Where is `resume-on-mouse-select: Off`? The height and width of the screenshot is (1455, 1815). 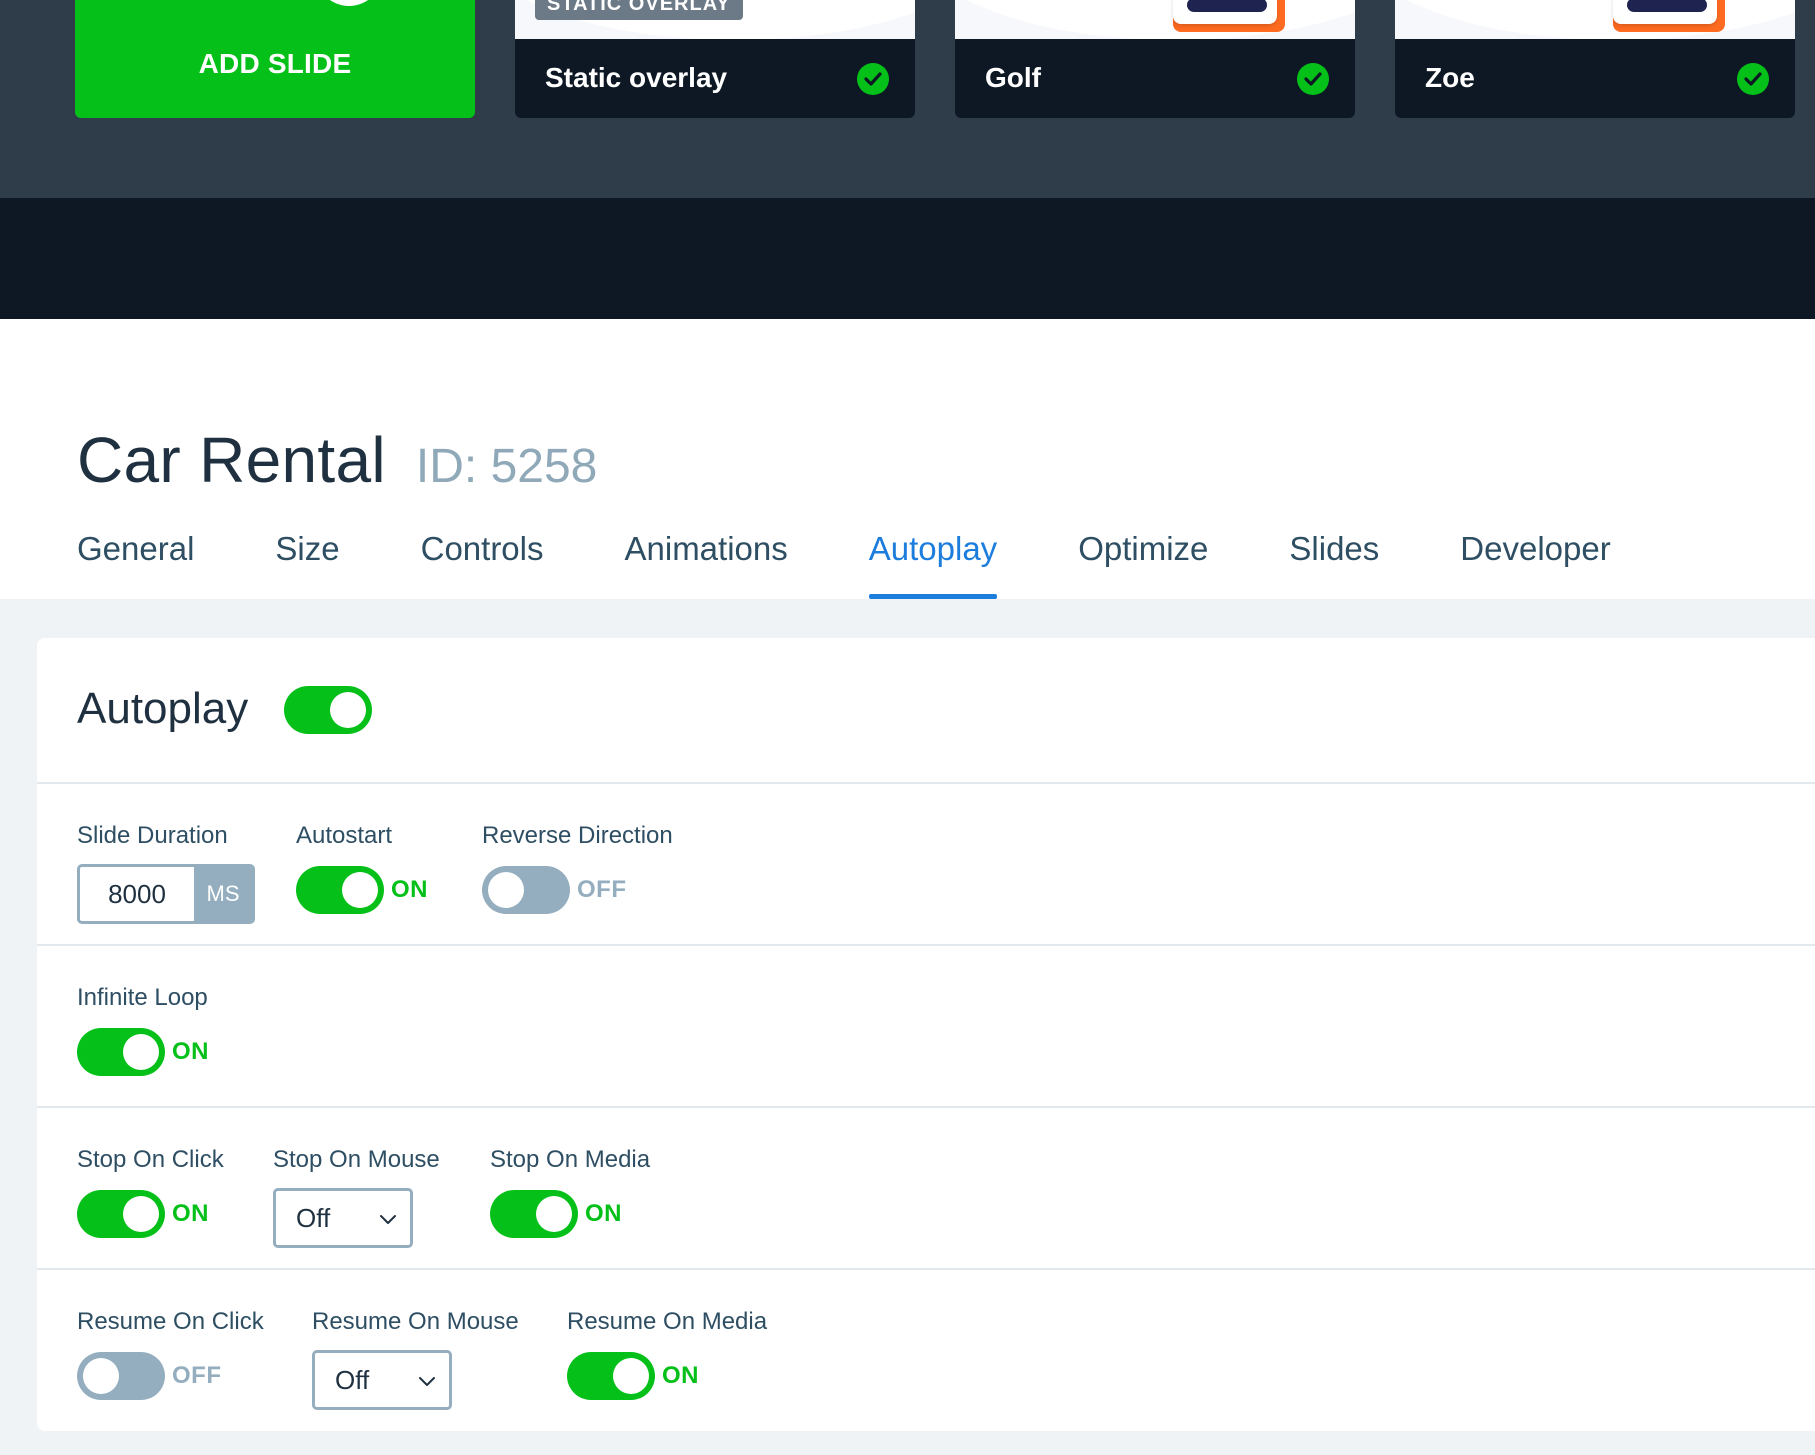 resume-on-mouse-select: Off is located at coordinates (382, 1380).